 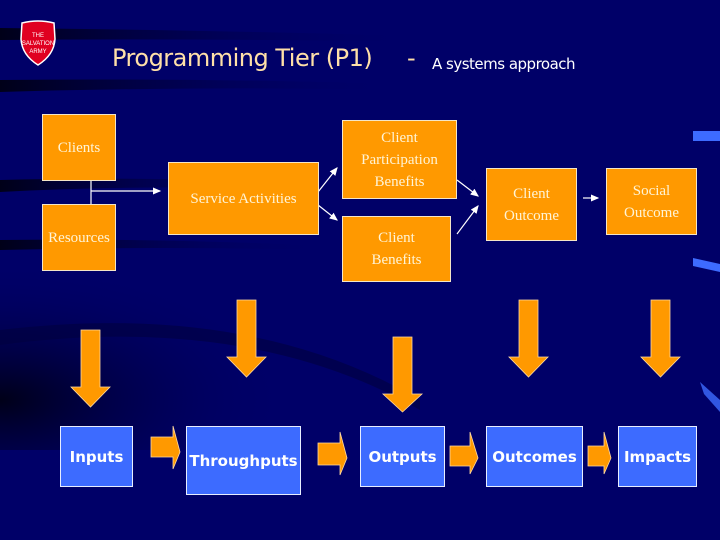 I want to click on stage-inputs: Inputs, so click(x=96, y=456).